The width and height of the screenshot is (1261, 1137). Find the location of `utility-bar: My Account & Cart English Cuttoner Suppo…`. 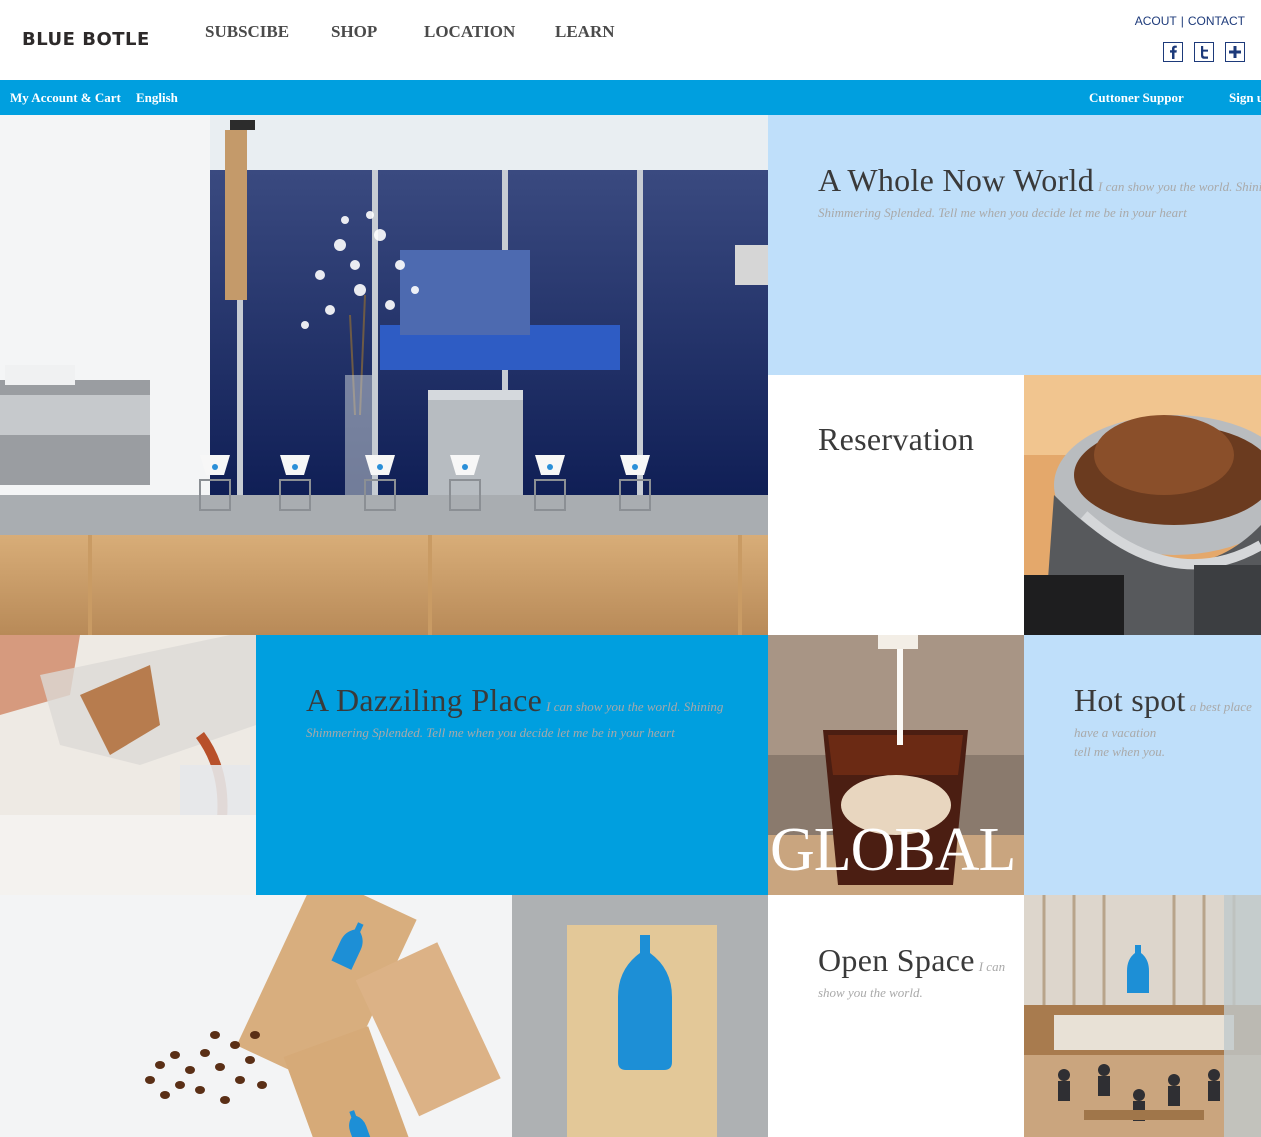

utility-bar: My Account & Cart English Cuttoner Suppo… is located at coordinates (630, 97).